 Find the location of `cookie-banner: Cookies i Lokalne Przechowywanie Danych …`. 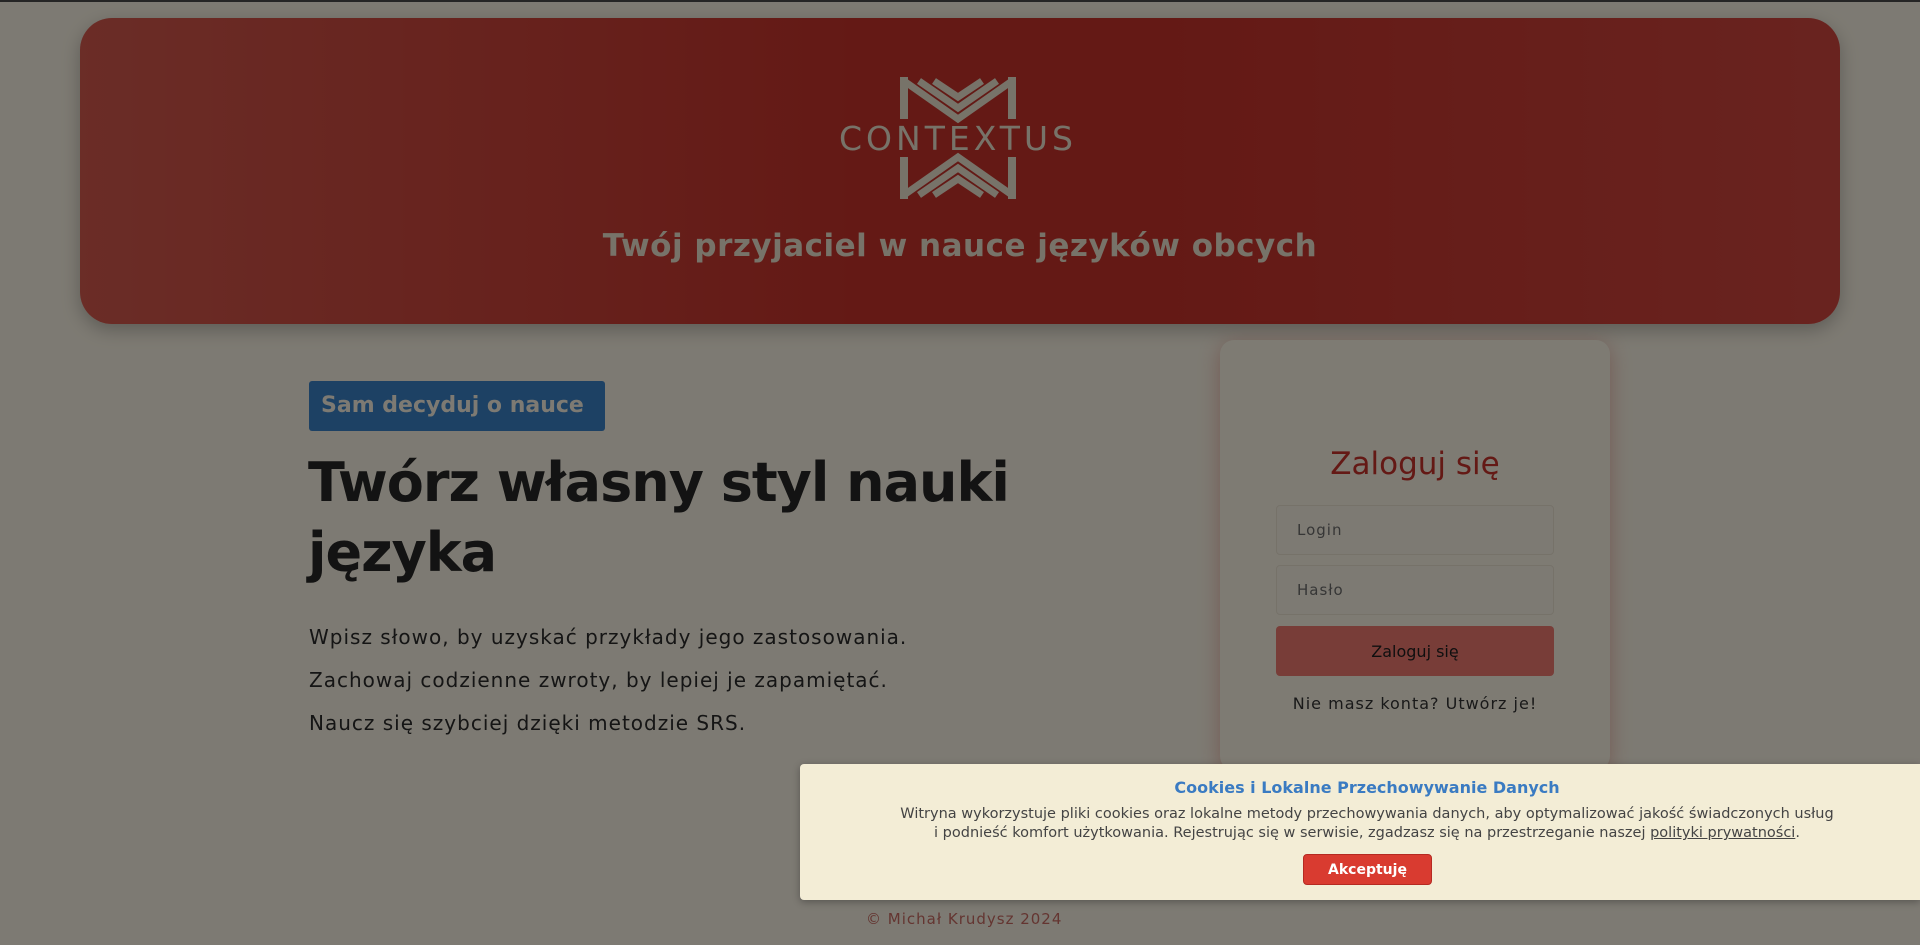

cookie-banner: Cookies i Lokalne Przechowywanie Danych … is located at coordinates (1360, 832).